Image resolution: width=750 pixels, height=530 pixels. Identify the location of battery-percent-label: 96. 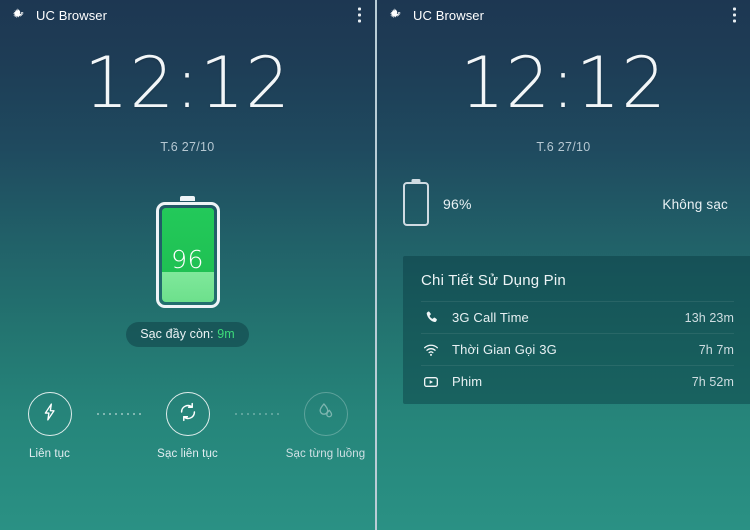
(187, 259).